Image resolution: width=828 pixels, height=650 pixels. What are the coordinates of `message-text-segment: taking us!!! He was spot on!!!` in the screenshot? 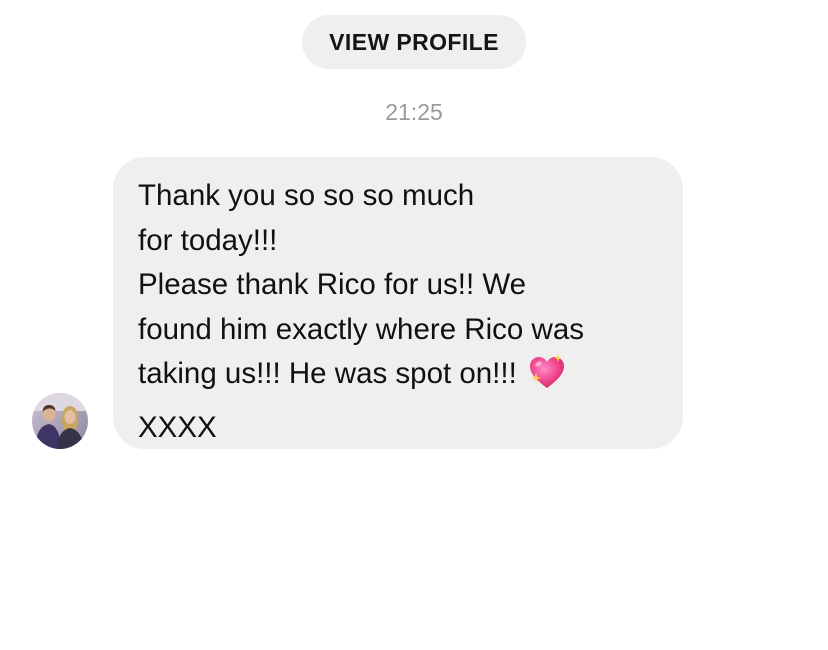 It's located at (327, 373).